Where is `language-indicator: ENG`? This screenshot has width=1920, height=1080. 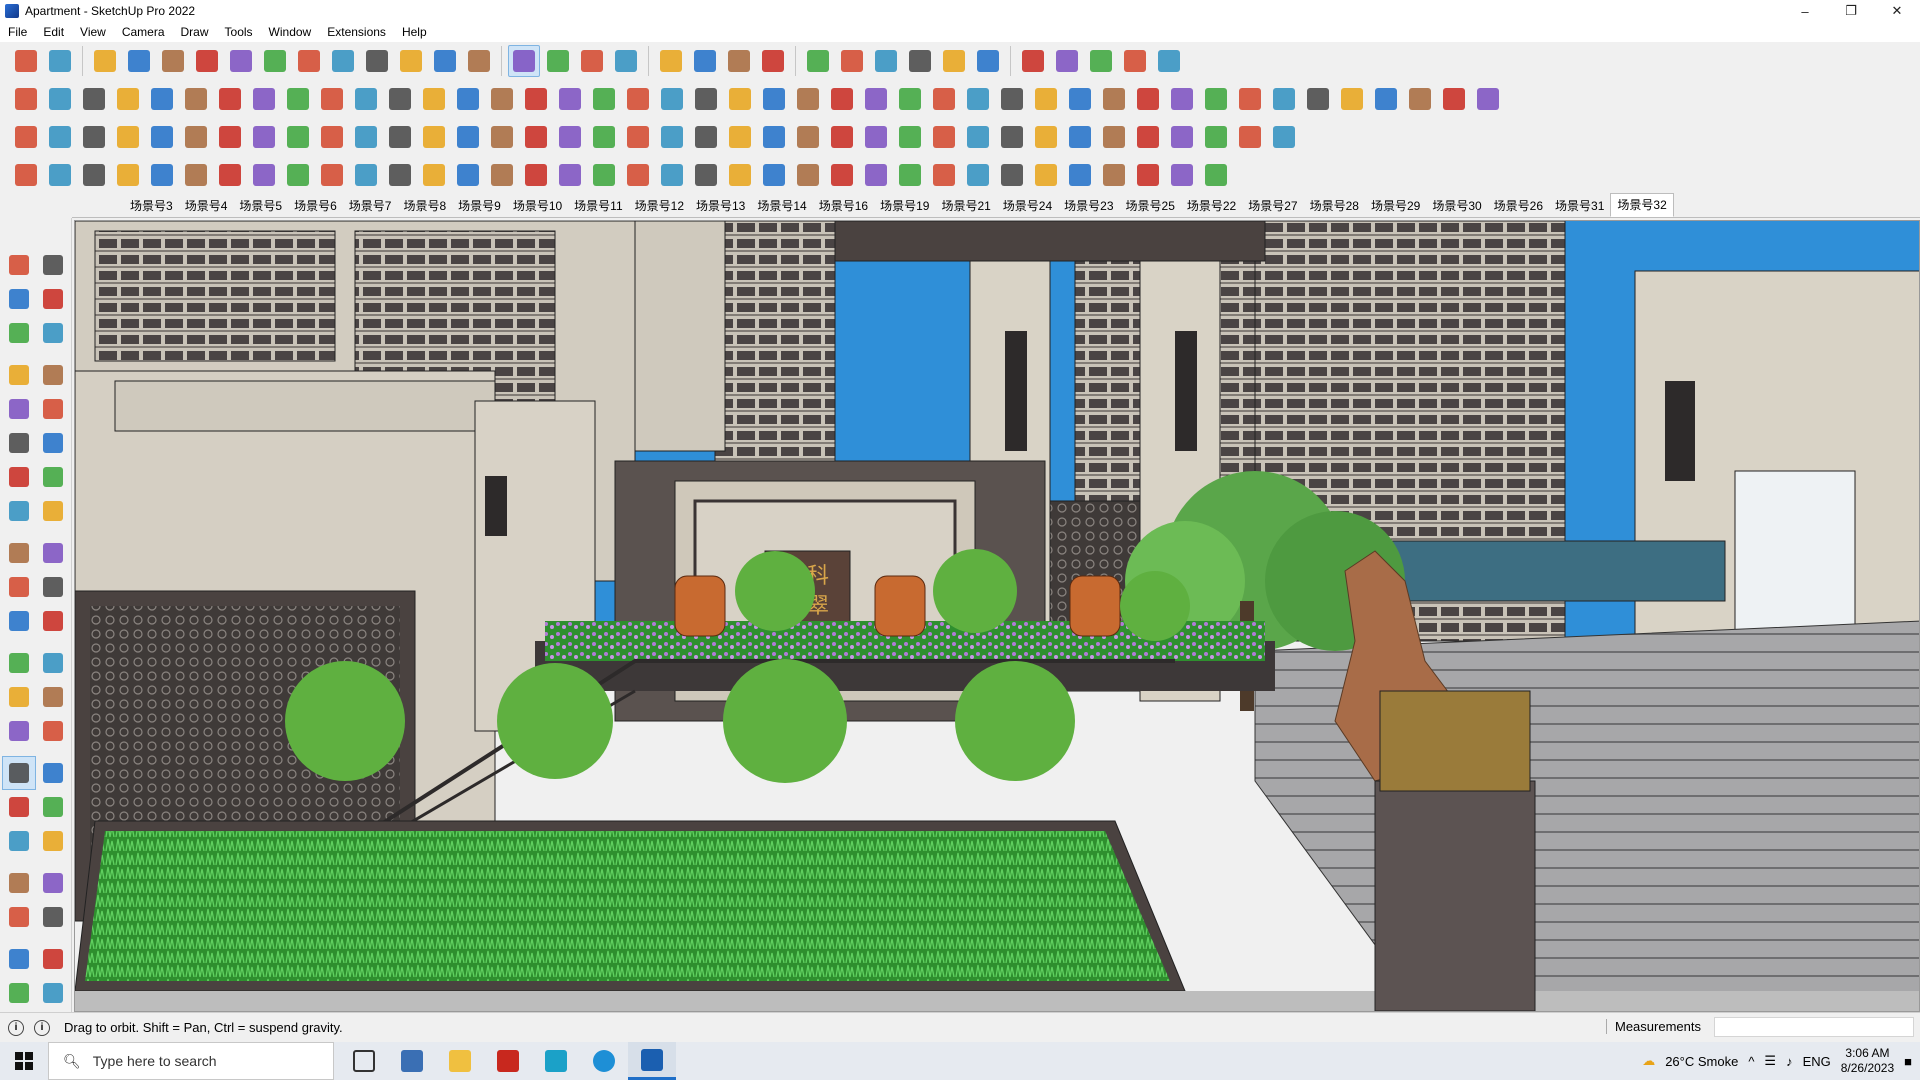
language-indicator: ENG is located at coordinates (1817, 1061).